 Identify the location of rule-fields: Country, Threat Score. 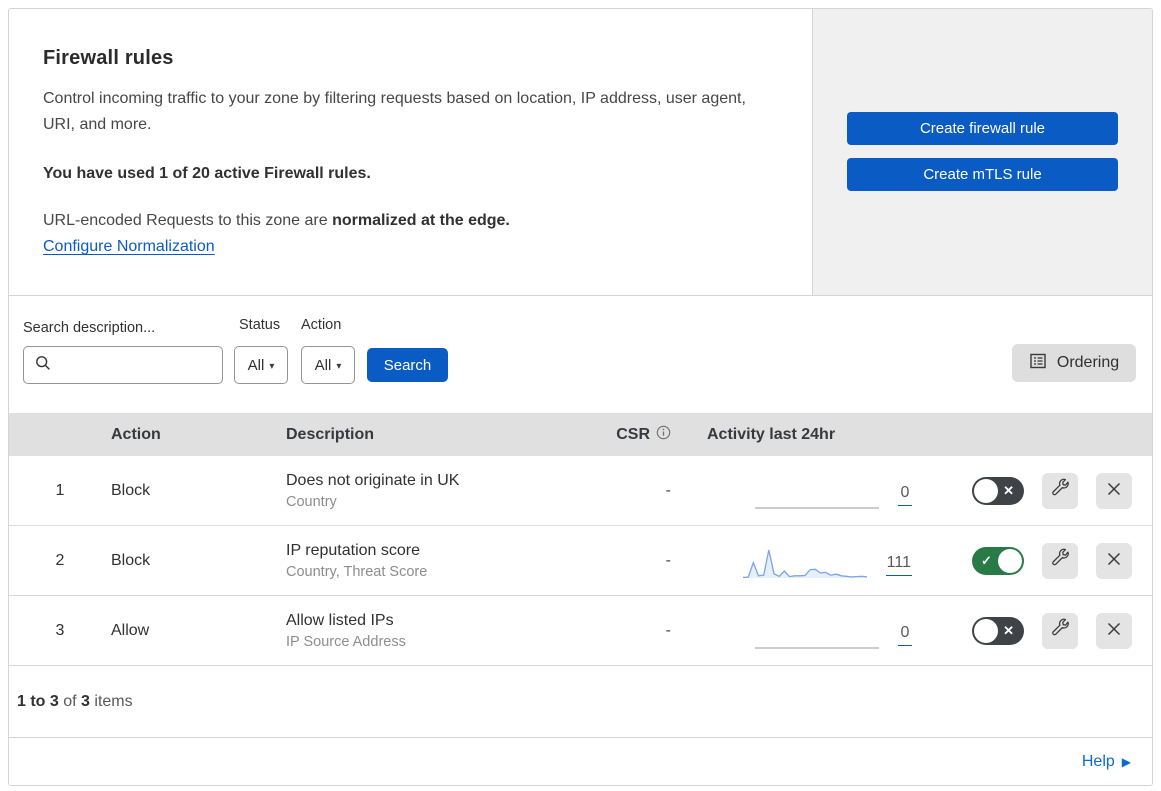
(357, 571).